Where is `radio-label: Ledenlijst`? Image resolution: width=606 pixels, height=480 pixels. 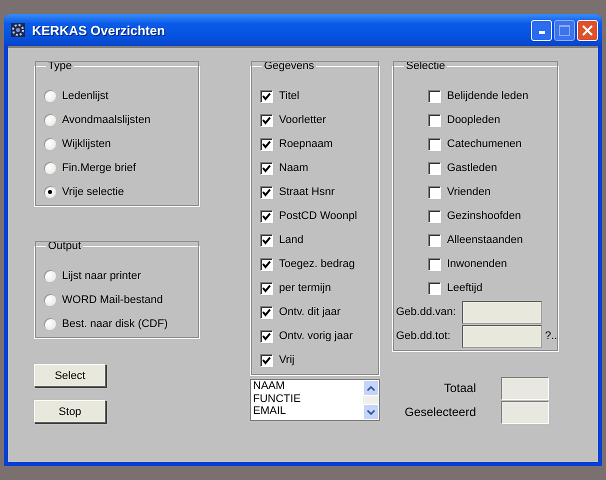
radio-label: Ledenlijst is located at coordinates (85, 96).